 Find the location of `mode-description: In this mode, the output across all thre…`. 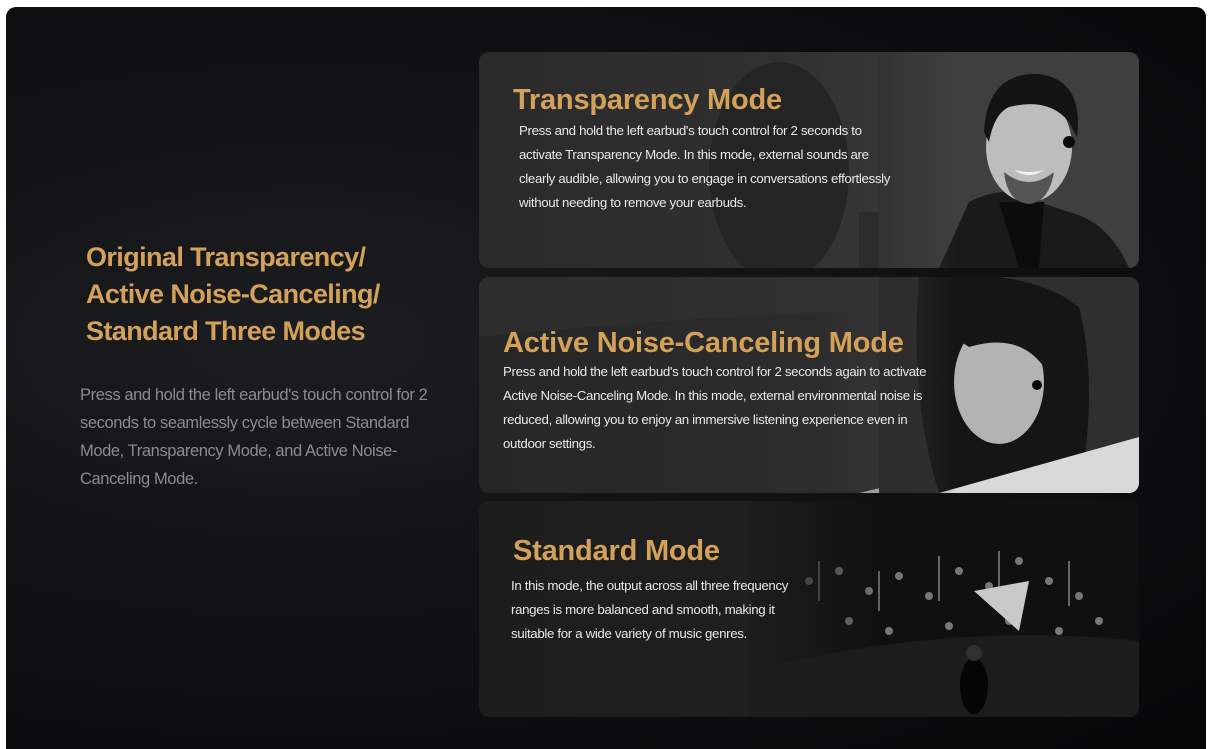

mode-description: In this mode, the output across all thre… is located at coordinates (650, 609).